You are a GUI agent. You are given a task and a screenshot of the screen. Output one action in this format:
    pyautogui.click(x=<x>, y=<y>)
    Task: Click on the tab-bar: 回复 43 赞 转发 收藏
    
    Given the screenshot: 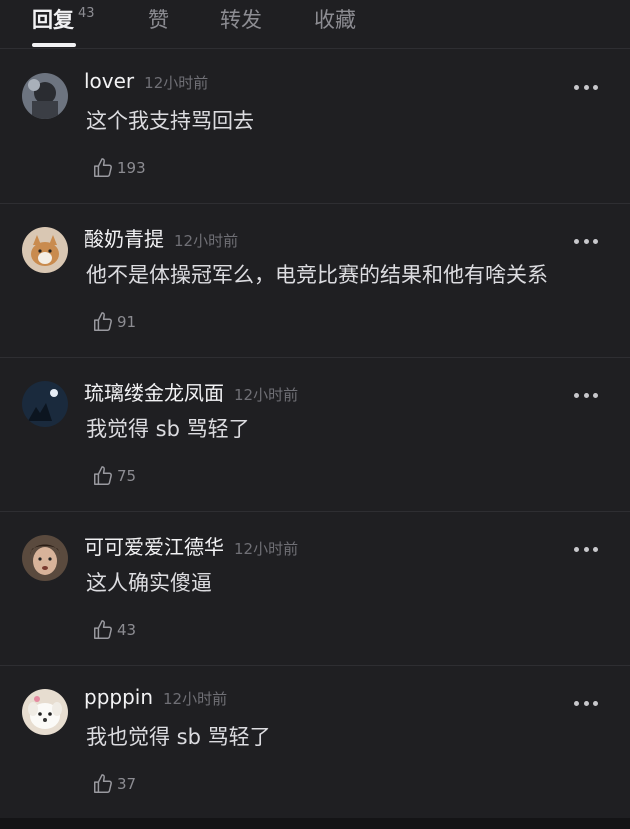 What is the action you would take?
    pyautogui.click(x=315, y=24)
    